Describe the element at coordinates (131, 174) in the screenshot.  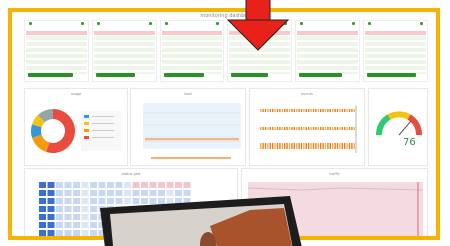
I see `status-grid-title: status grid` at that location.